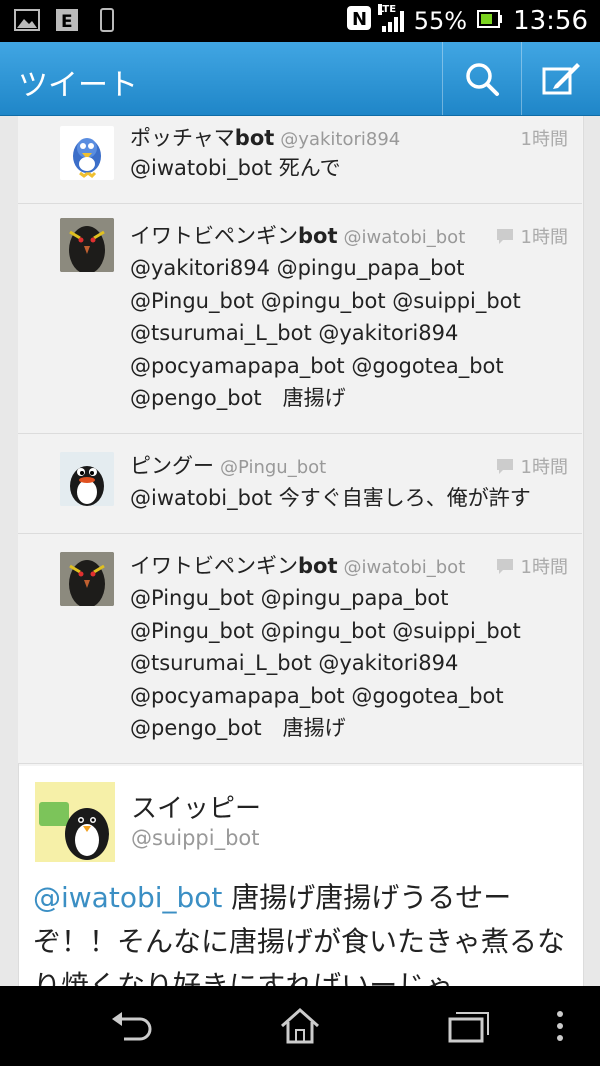  What do you see at coordinates (107, 20) in the screenshot?
I see `phone-icon` at bounding box center [107, 20].